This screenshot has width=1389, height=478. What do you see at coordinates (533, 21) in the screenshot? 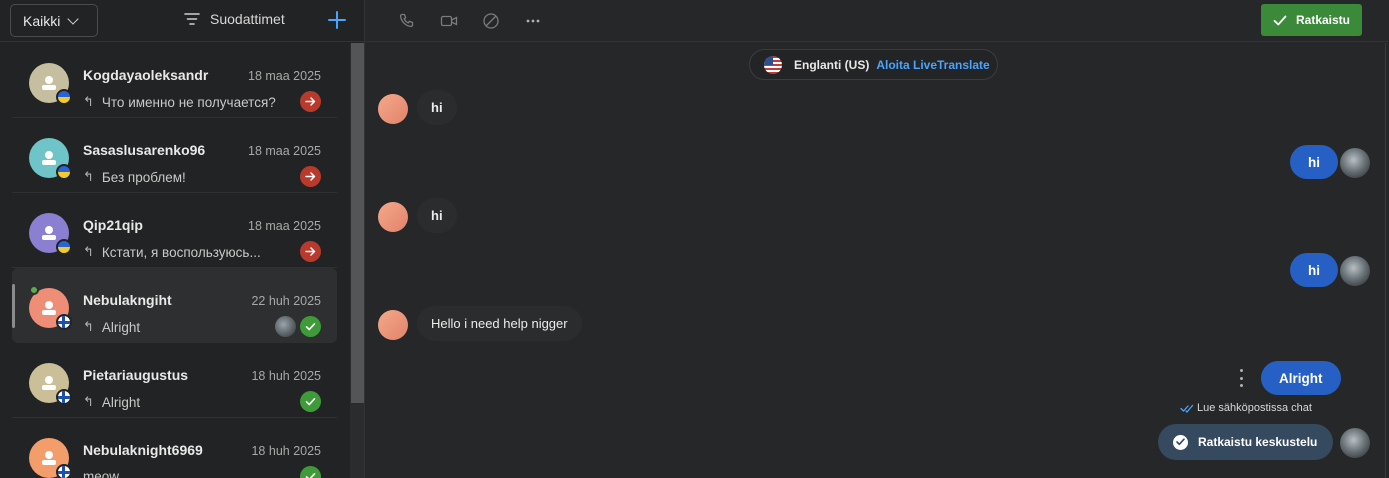
I see `more-icon` at bounding box center [533, 21].